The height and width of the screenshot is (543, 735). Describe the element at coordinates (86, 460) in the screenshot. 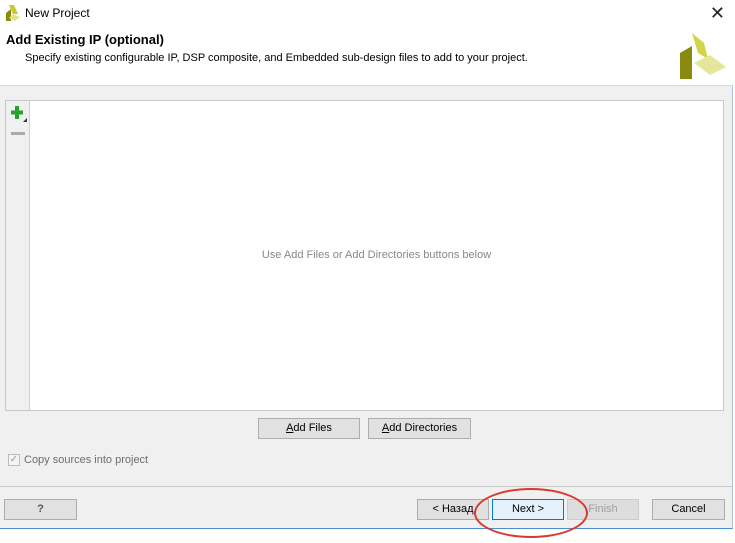

I see `copy-sources-label: Copy sources into project` at that location.